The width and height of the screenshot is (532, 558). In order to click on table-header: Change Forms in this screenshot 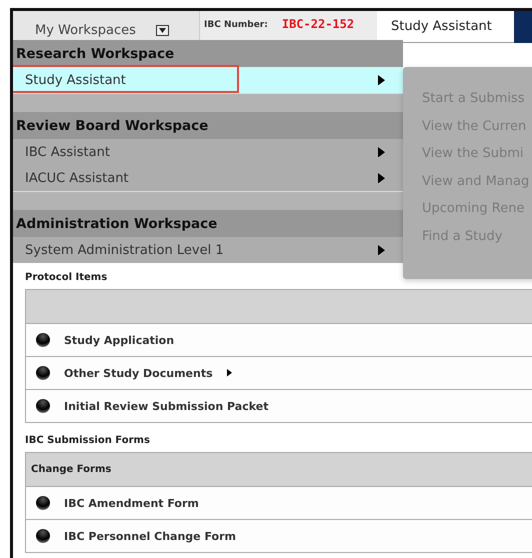, I will do `click(279, 470)`.